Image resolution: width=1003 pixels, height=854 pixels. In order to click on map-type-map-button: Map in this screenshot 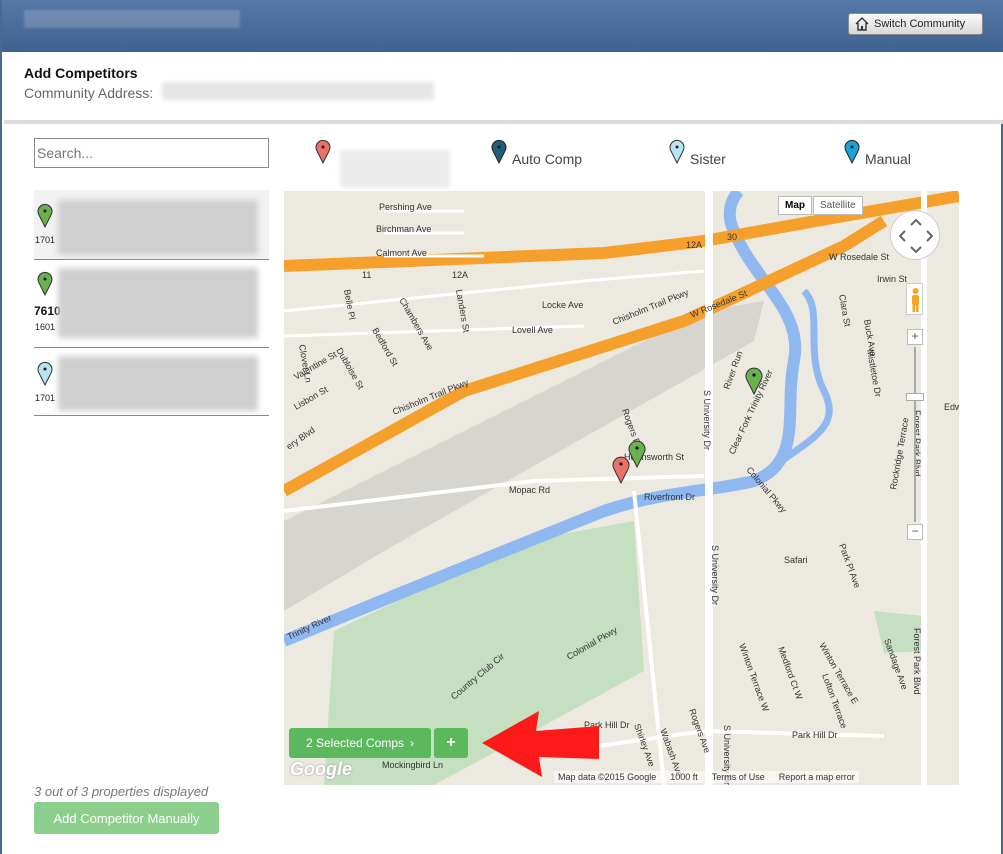, I will do `click(795, 205)`.